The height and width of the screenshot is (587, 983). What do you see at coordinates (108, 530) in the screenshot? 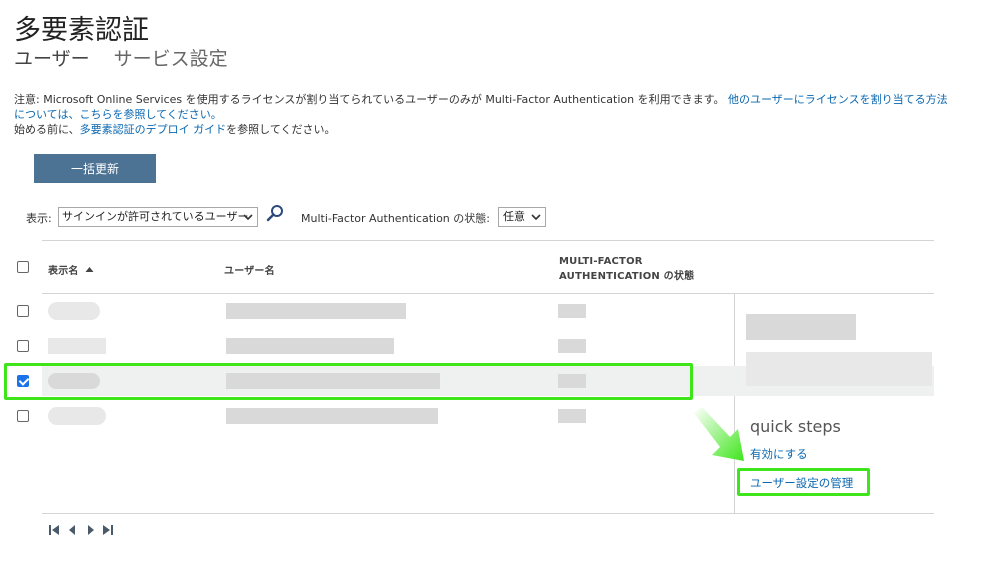
I see `last-page-icon` at bounding box center [108, 530].